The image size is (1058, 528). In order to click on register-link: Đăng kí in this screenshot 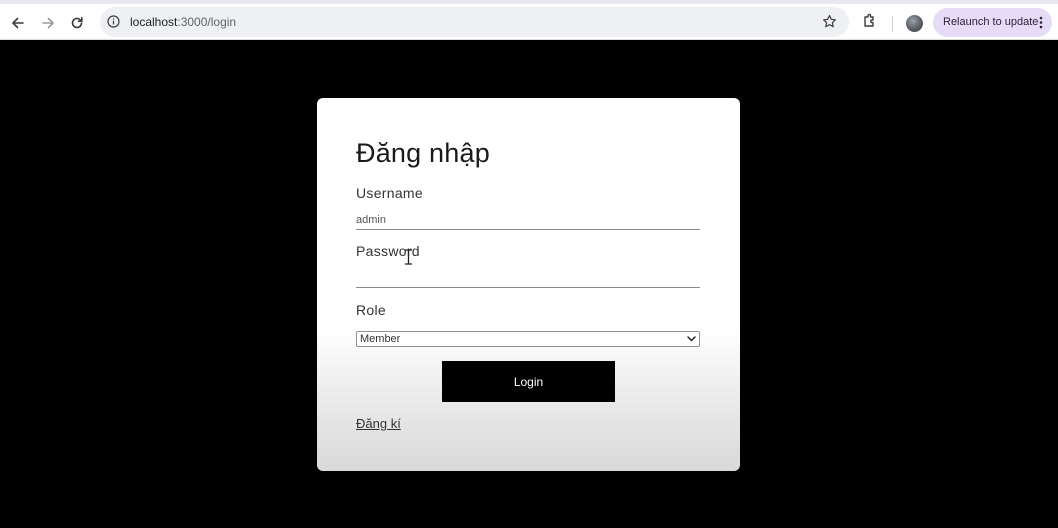, I will do `click(378, 423)`.